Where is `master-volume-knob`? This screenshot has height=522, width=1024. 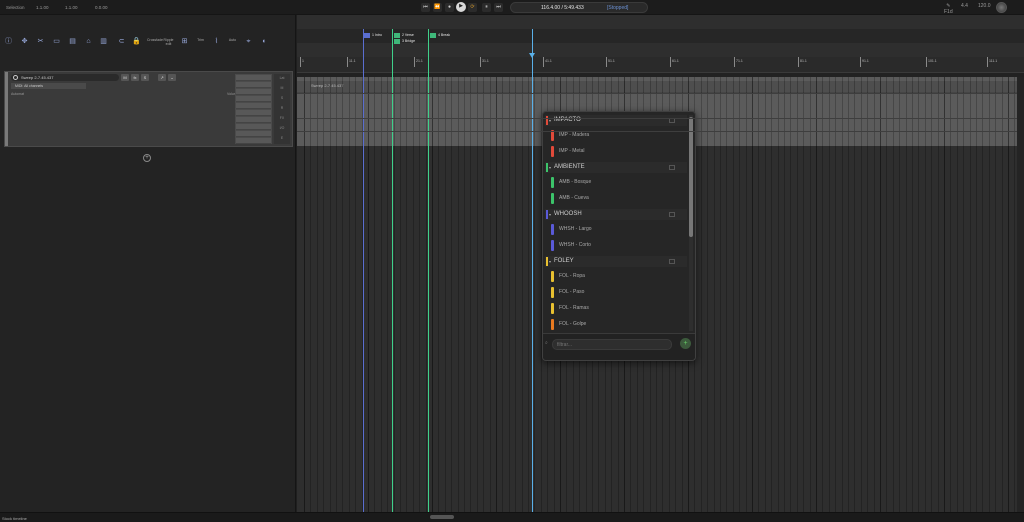 master-volume-knob is located at coordinates (1001, 7).